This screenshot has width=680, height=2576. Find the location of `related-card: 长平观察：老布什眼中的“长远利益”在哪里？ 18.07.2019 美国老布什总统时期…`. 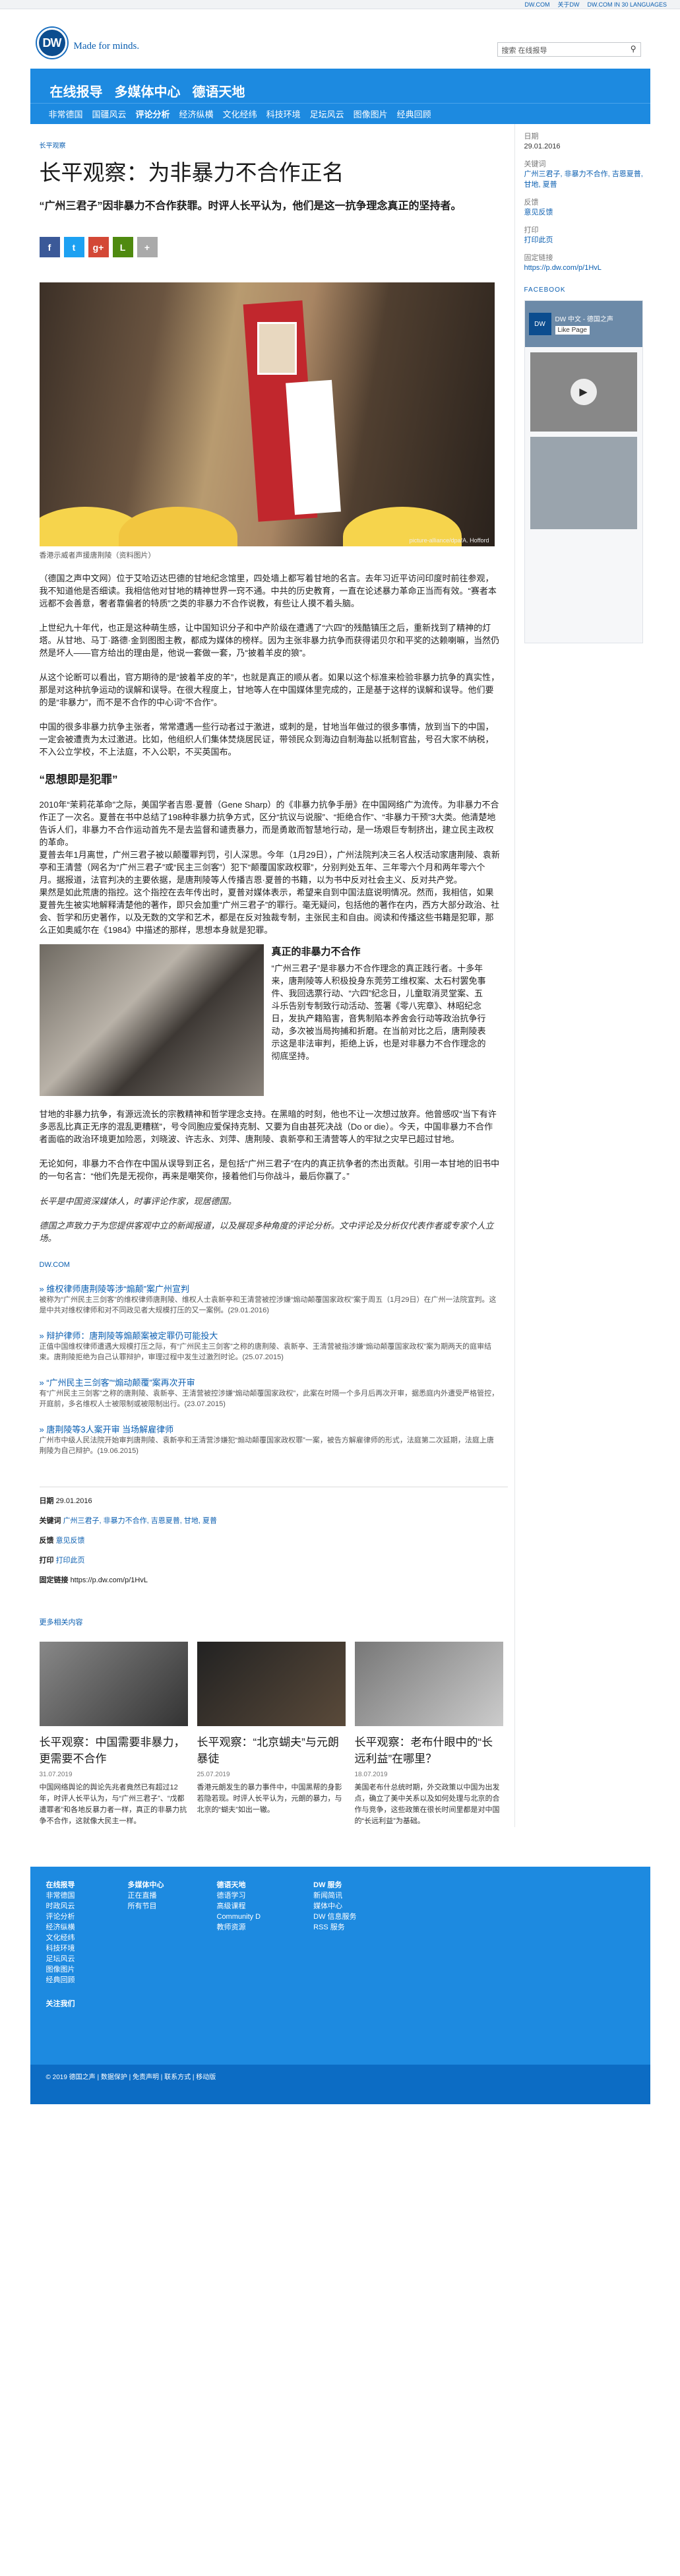

related-card: 长平观察：老布什眼中的“长远利益”在哪里？ 18.07.2019 美国老布什总统时期… is located at coordinates (428, 1734).